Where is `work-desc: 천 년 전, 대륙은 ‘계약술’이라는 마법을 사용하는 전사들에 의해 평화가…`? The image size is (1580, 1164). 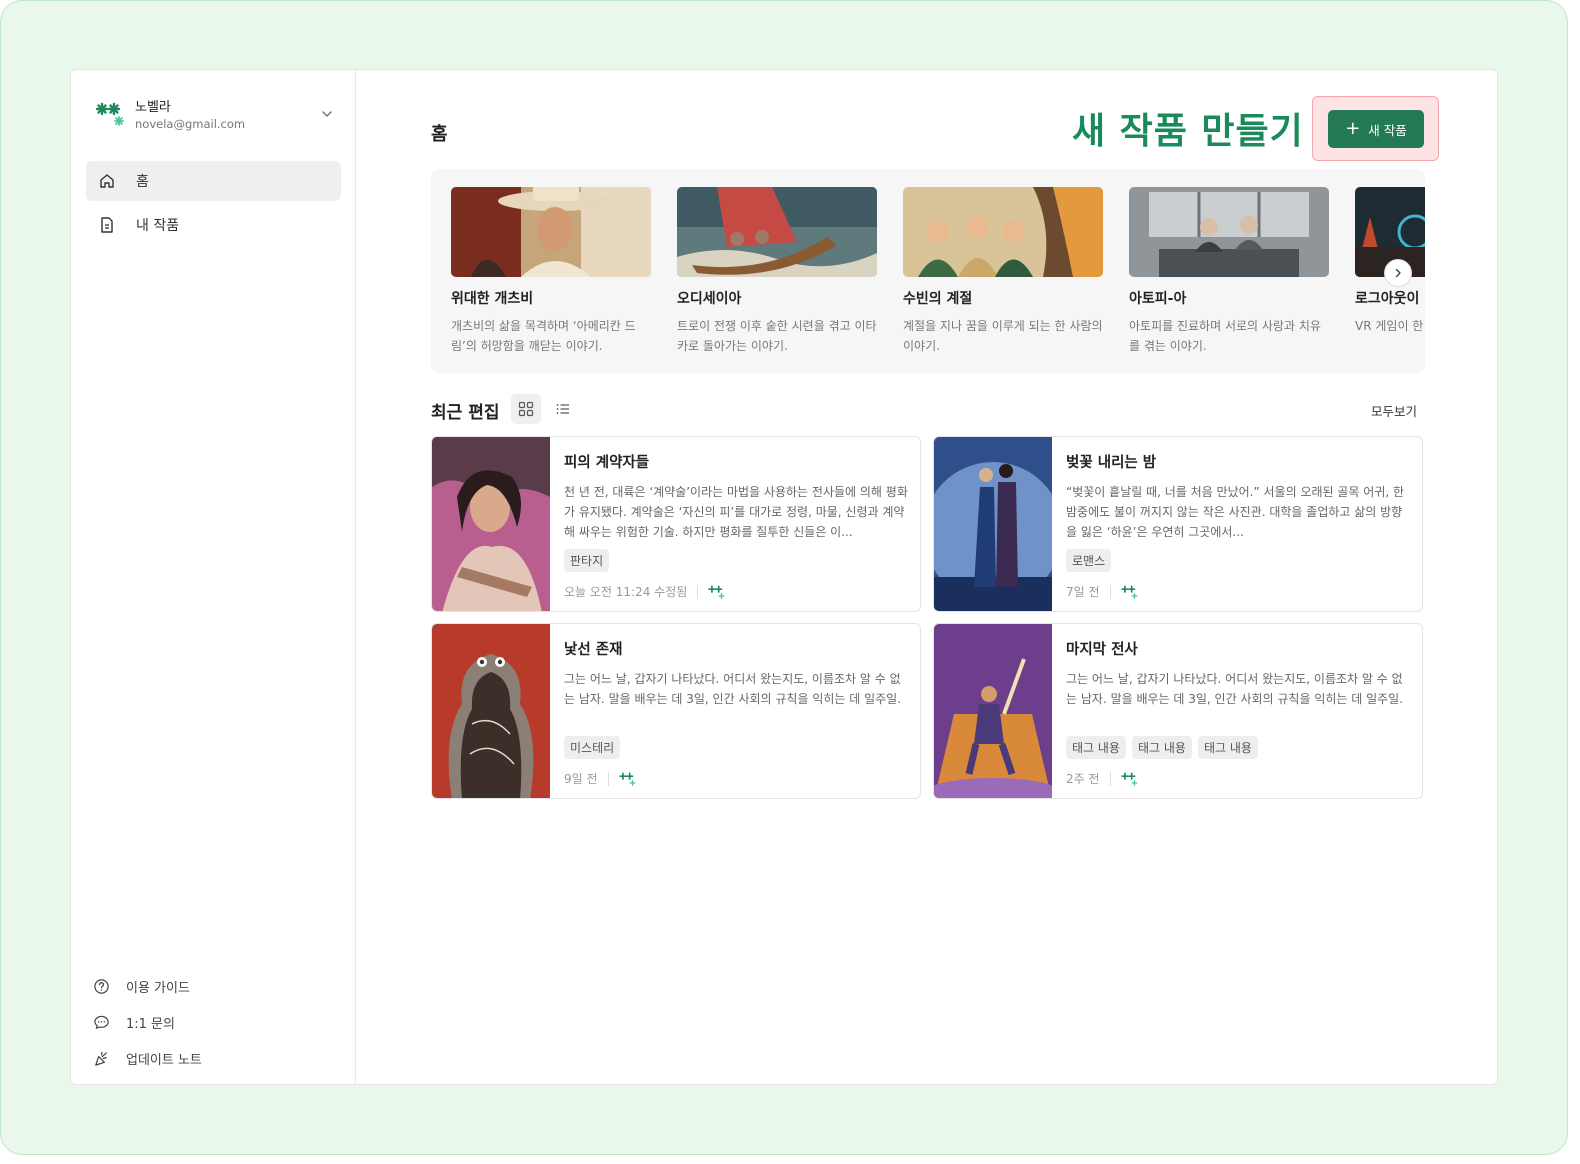 work-desc: 천 년 전, 대륙은 ‘계약술’이라는 마법을 사용하는 전사들에 의해 평화가… is located at coordinates (736, 512).